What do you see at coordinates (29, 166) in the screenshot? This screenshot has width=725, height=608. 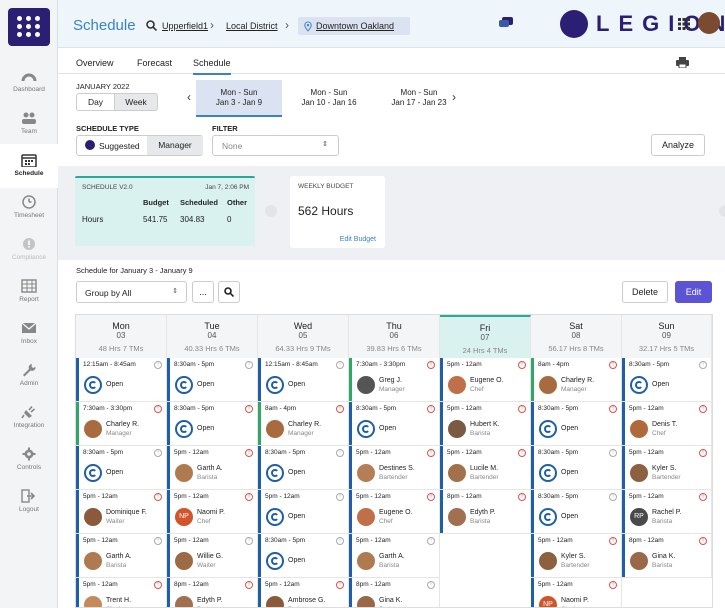 I see `sidebar-item-schedule: Schedule` at bounding box center [29, 166].